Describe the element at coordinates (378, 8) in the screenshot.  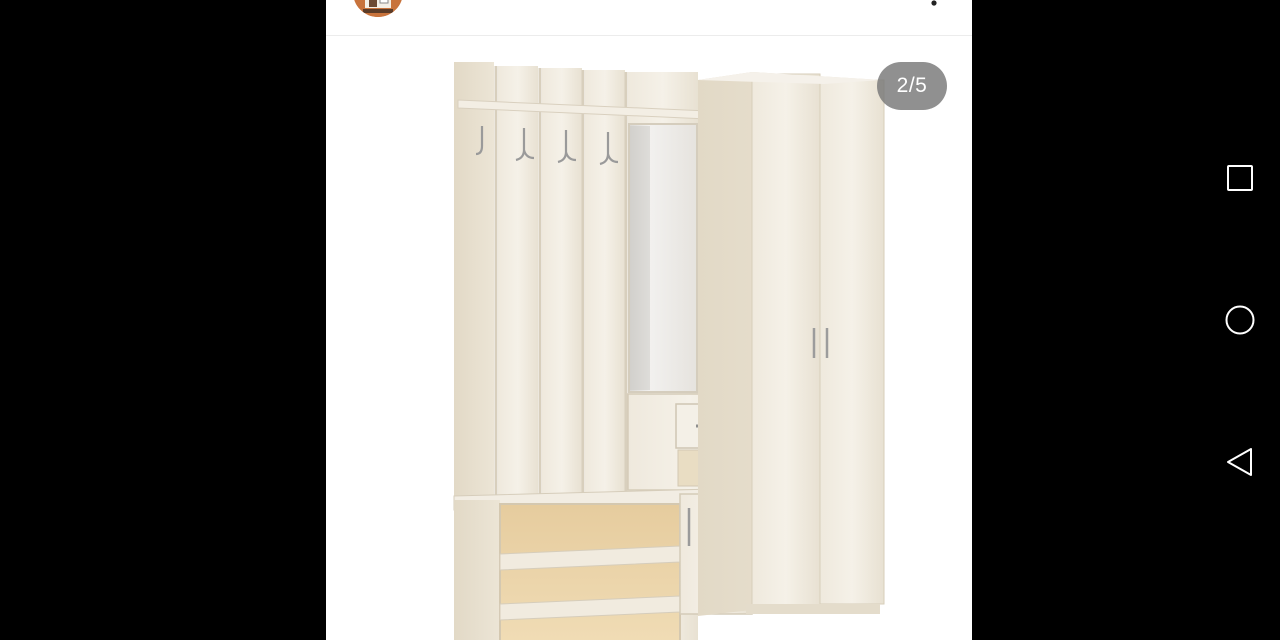
I see `store-avatar-icon` at that location.